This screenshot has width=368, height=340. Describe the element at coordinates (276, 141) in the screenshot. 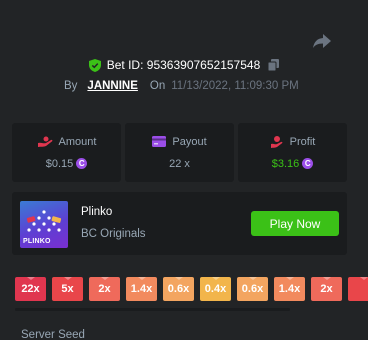

I see `profit-icon` at that location.